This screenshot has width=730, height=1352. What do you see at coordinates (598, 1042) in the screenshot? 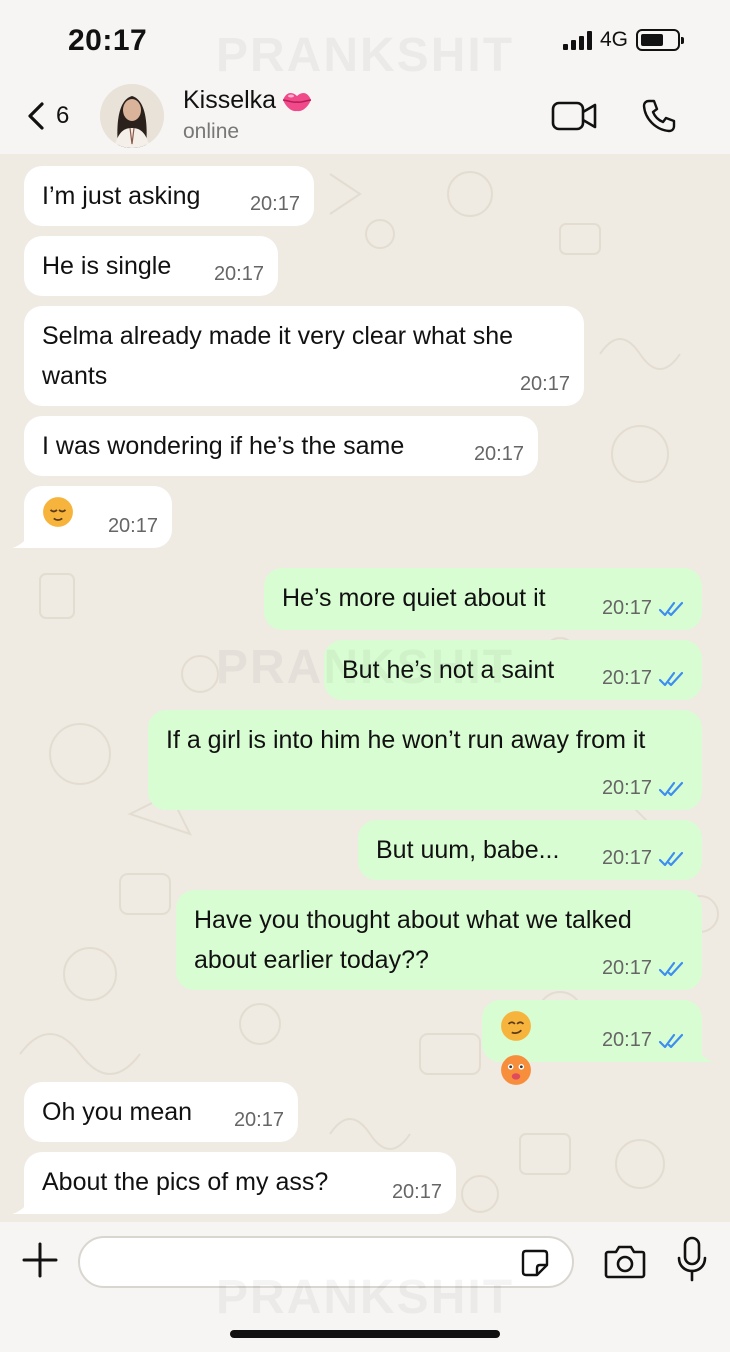
I see `outgoing-message: 20:17` at bounding box center [598, 1042].